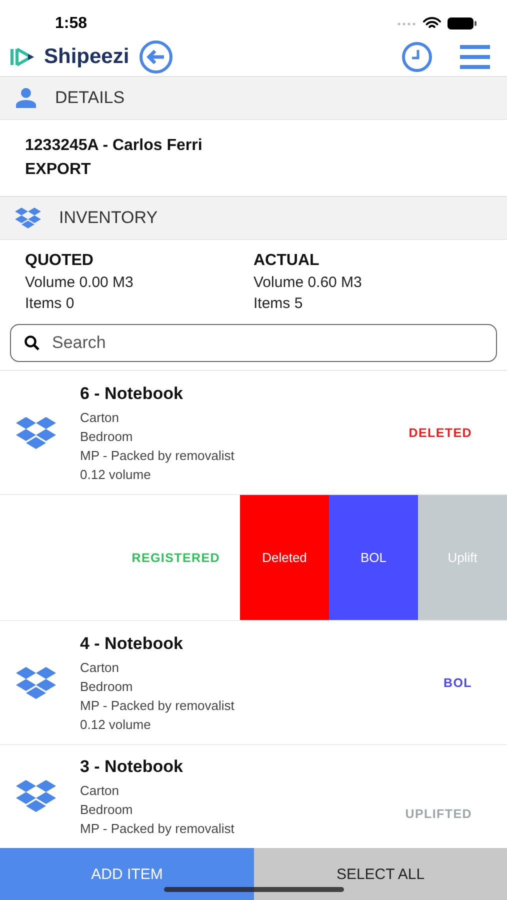  I want to click on summary-volume: Volume 0.00 M3, so click(79, 282).